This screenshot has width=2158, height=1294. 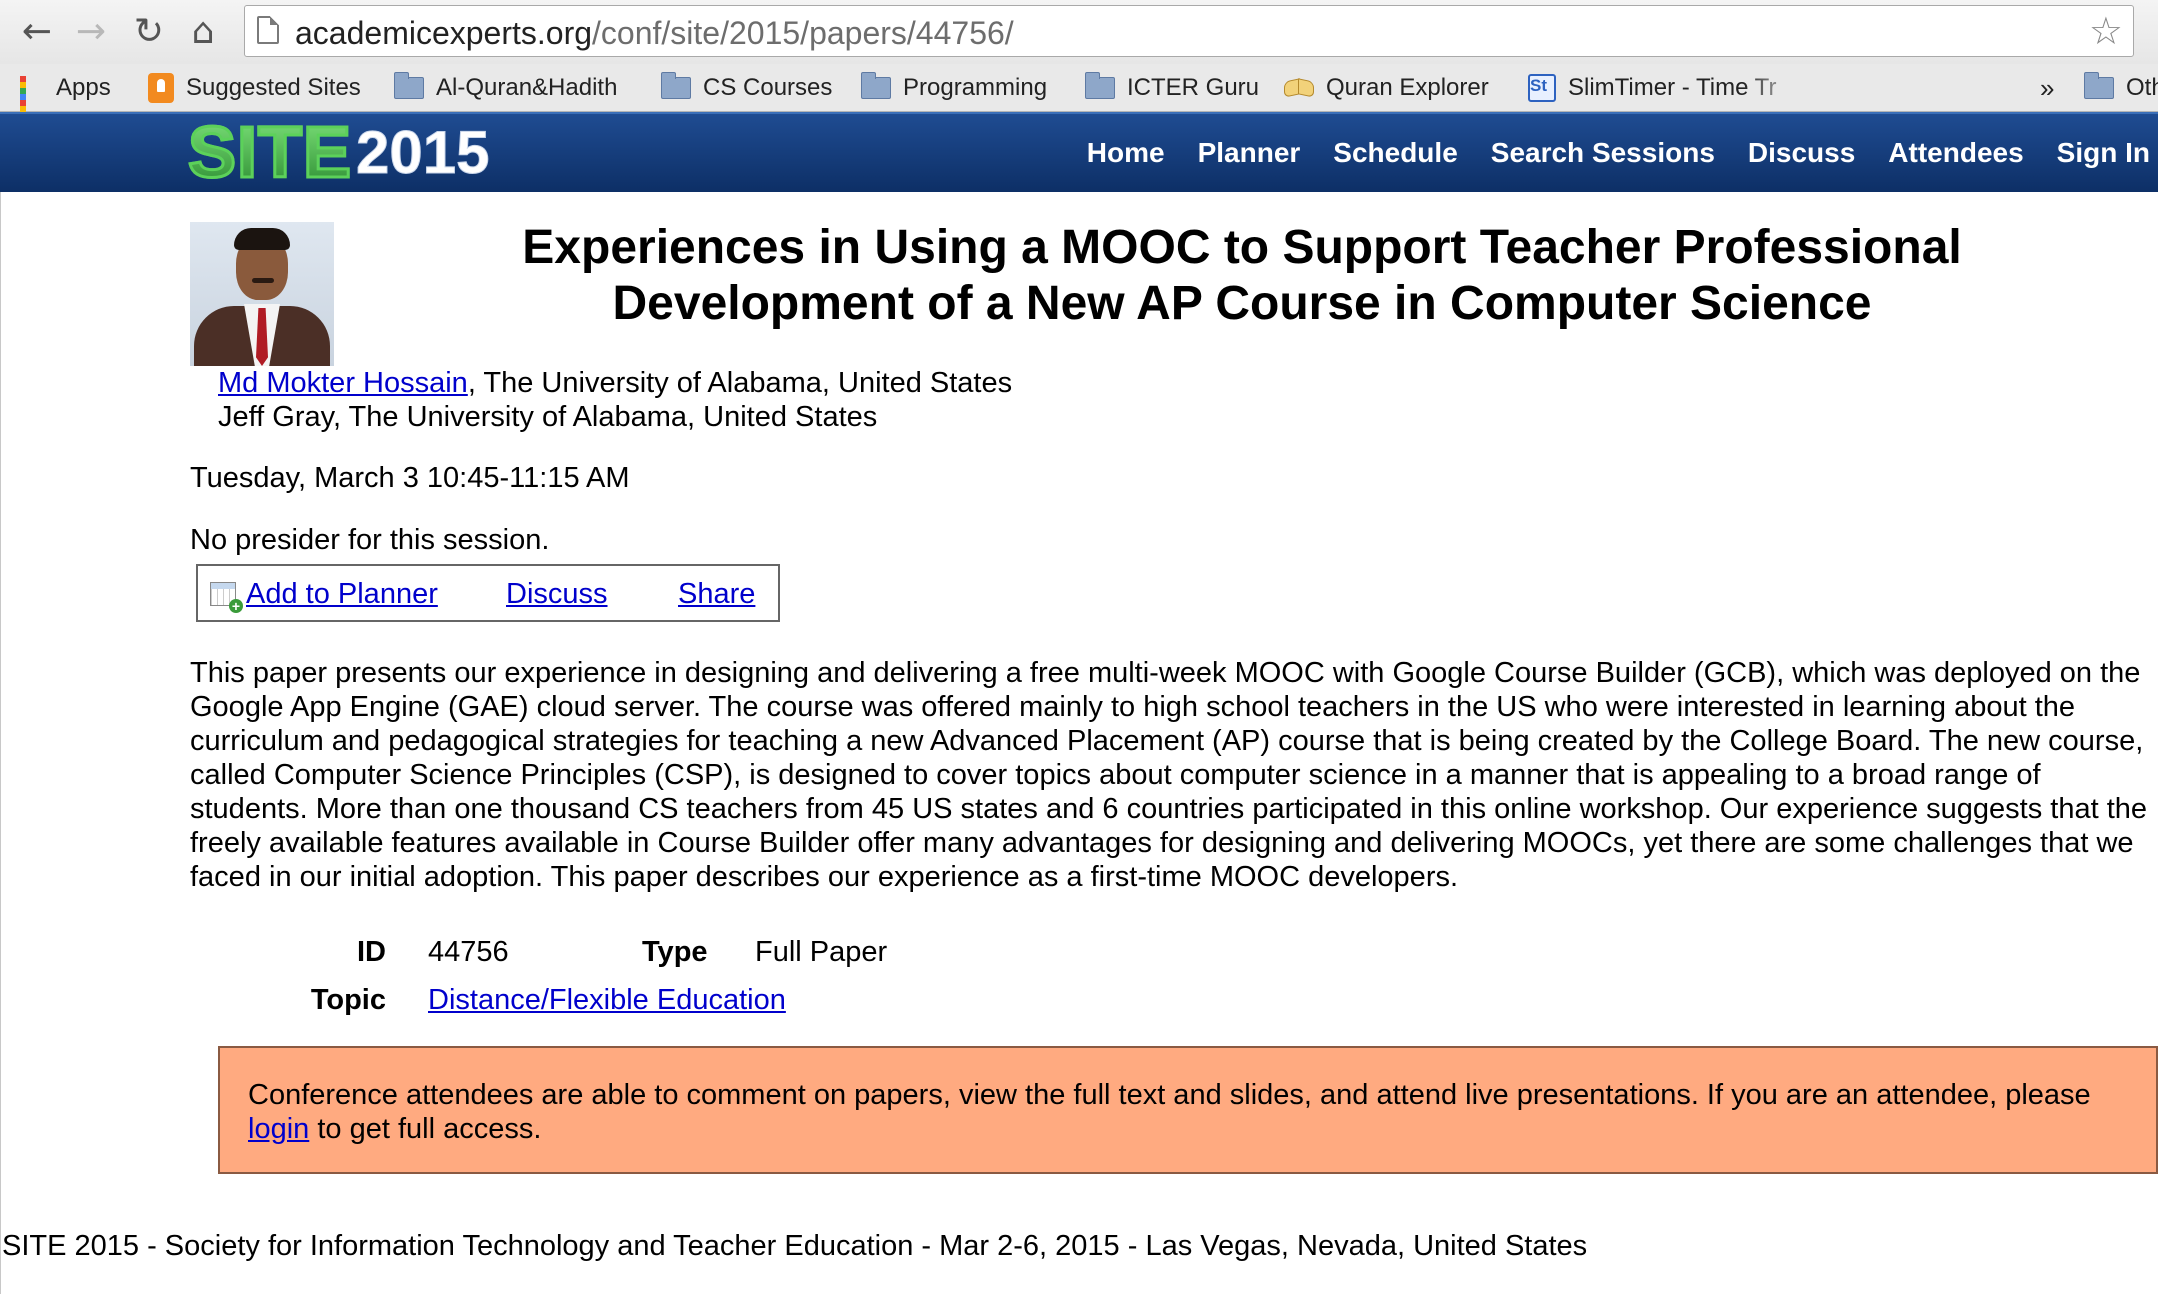 I want to click on bookmark-programming: Programming, so click(x=954, y=88).